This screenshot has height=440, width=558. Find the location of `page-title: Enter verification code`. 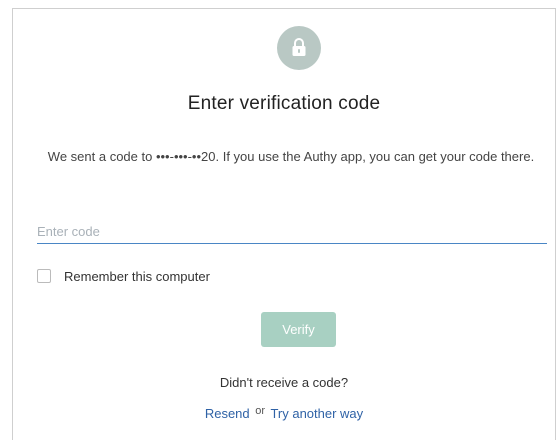

page-title: Enter verification code is located at coordinates (284, 103).